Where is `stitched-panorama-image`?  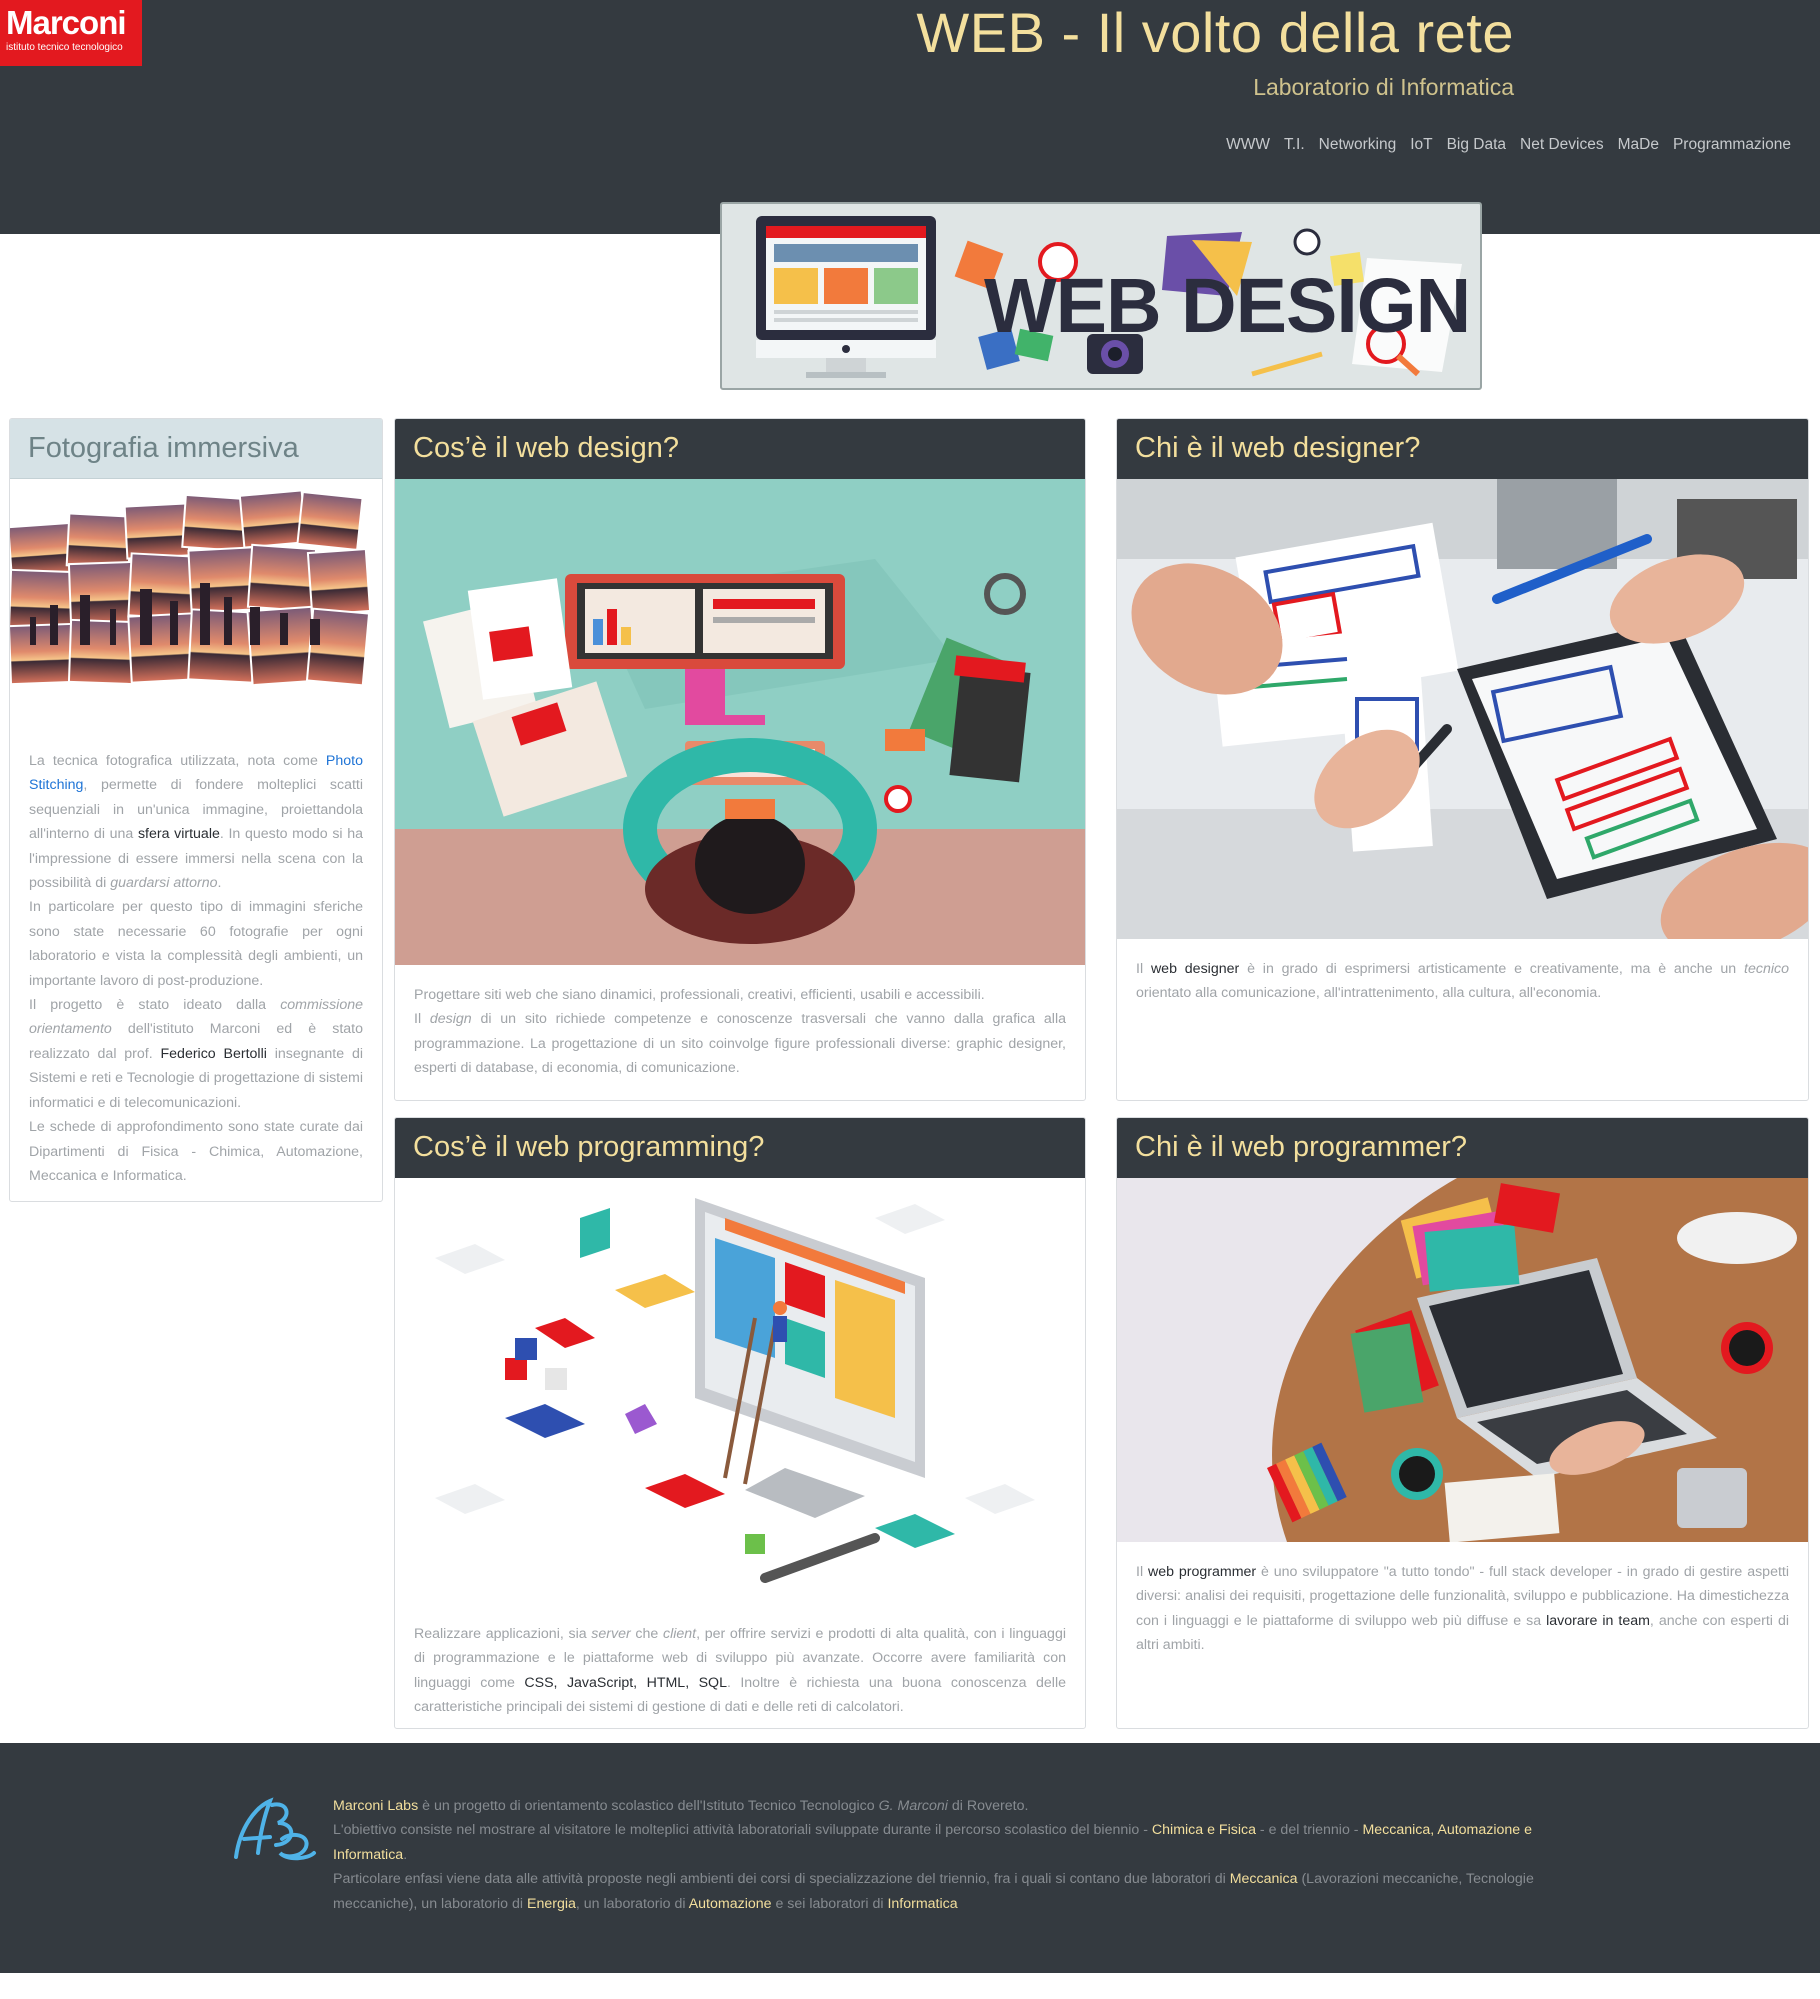 stitched-panorama-image is located at coordinates (191, 588).